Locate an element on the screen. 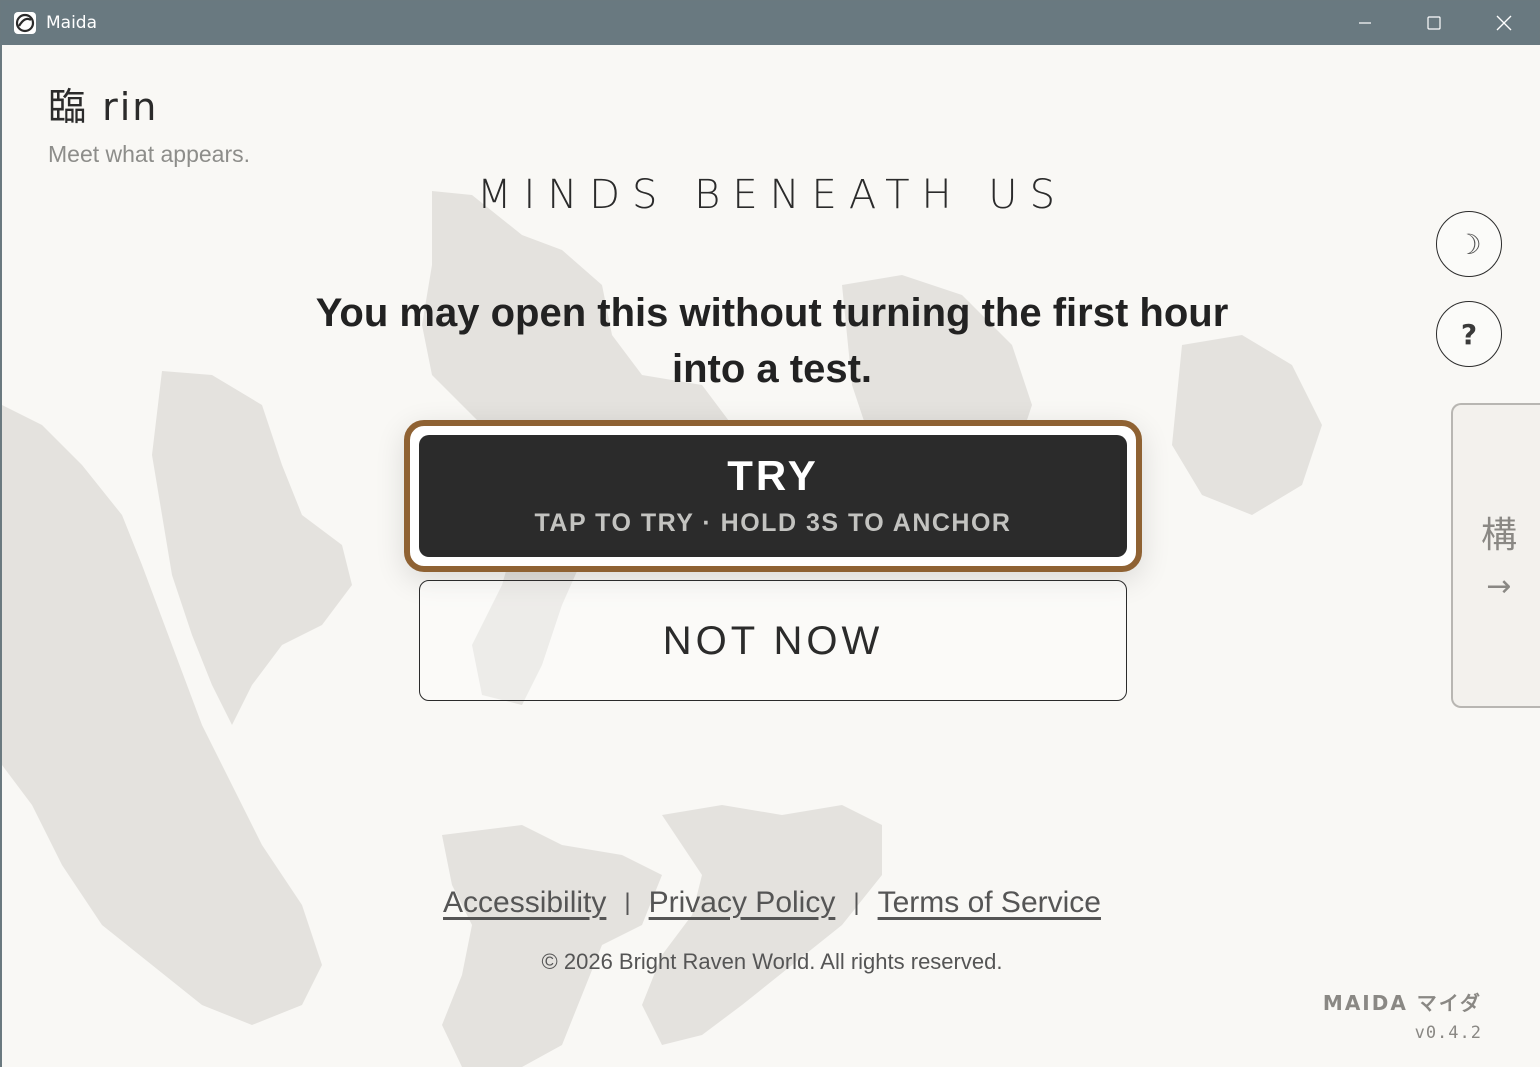  close-icon is located at coordinates (1504, 23).